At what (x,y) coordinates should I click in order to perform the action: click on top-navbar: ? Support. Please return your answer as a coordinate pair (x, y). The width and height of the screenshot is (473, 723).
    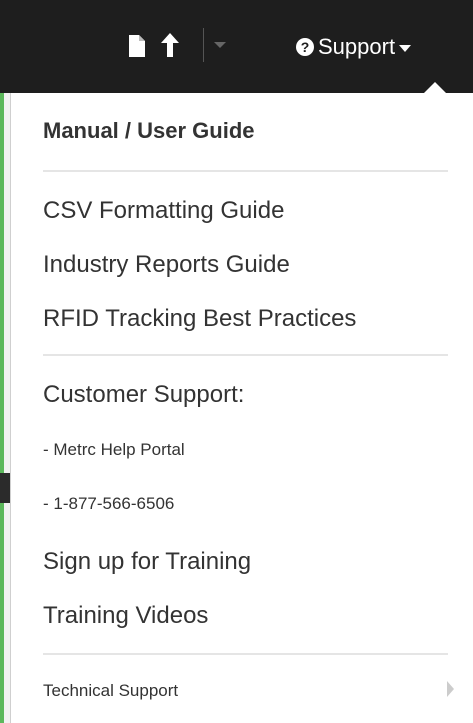
    Looking at the image, I should click on (236, 46).